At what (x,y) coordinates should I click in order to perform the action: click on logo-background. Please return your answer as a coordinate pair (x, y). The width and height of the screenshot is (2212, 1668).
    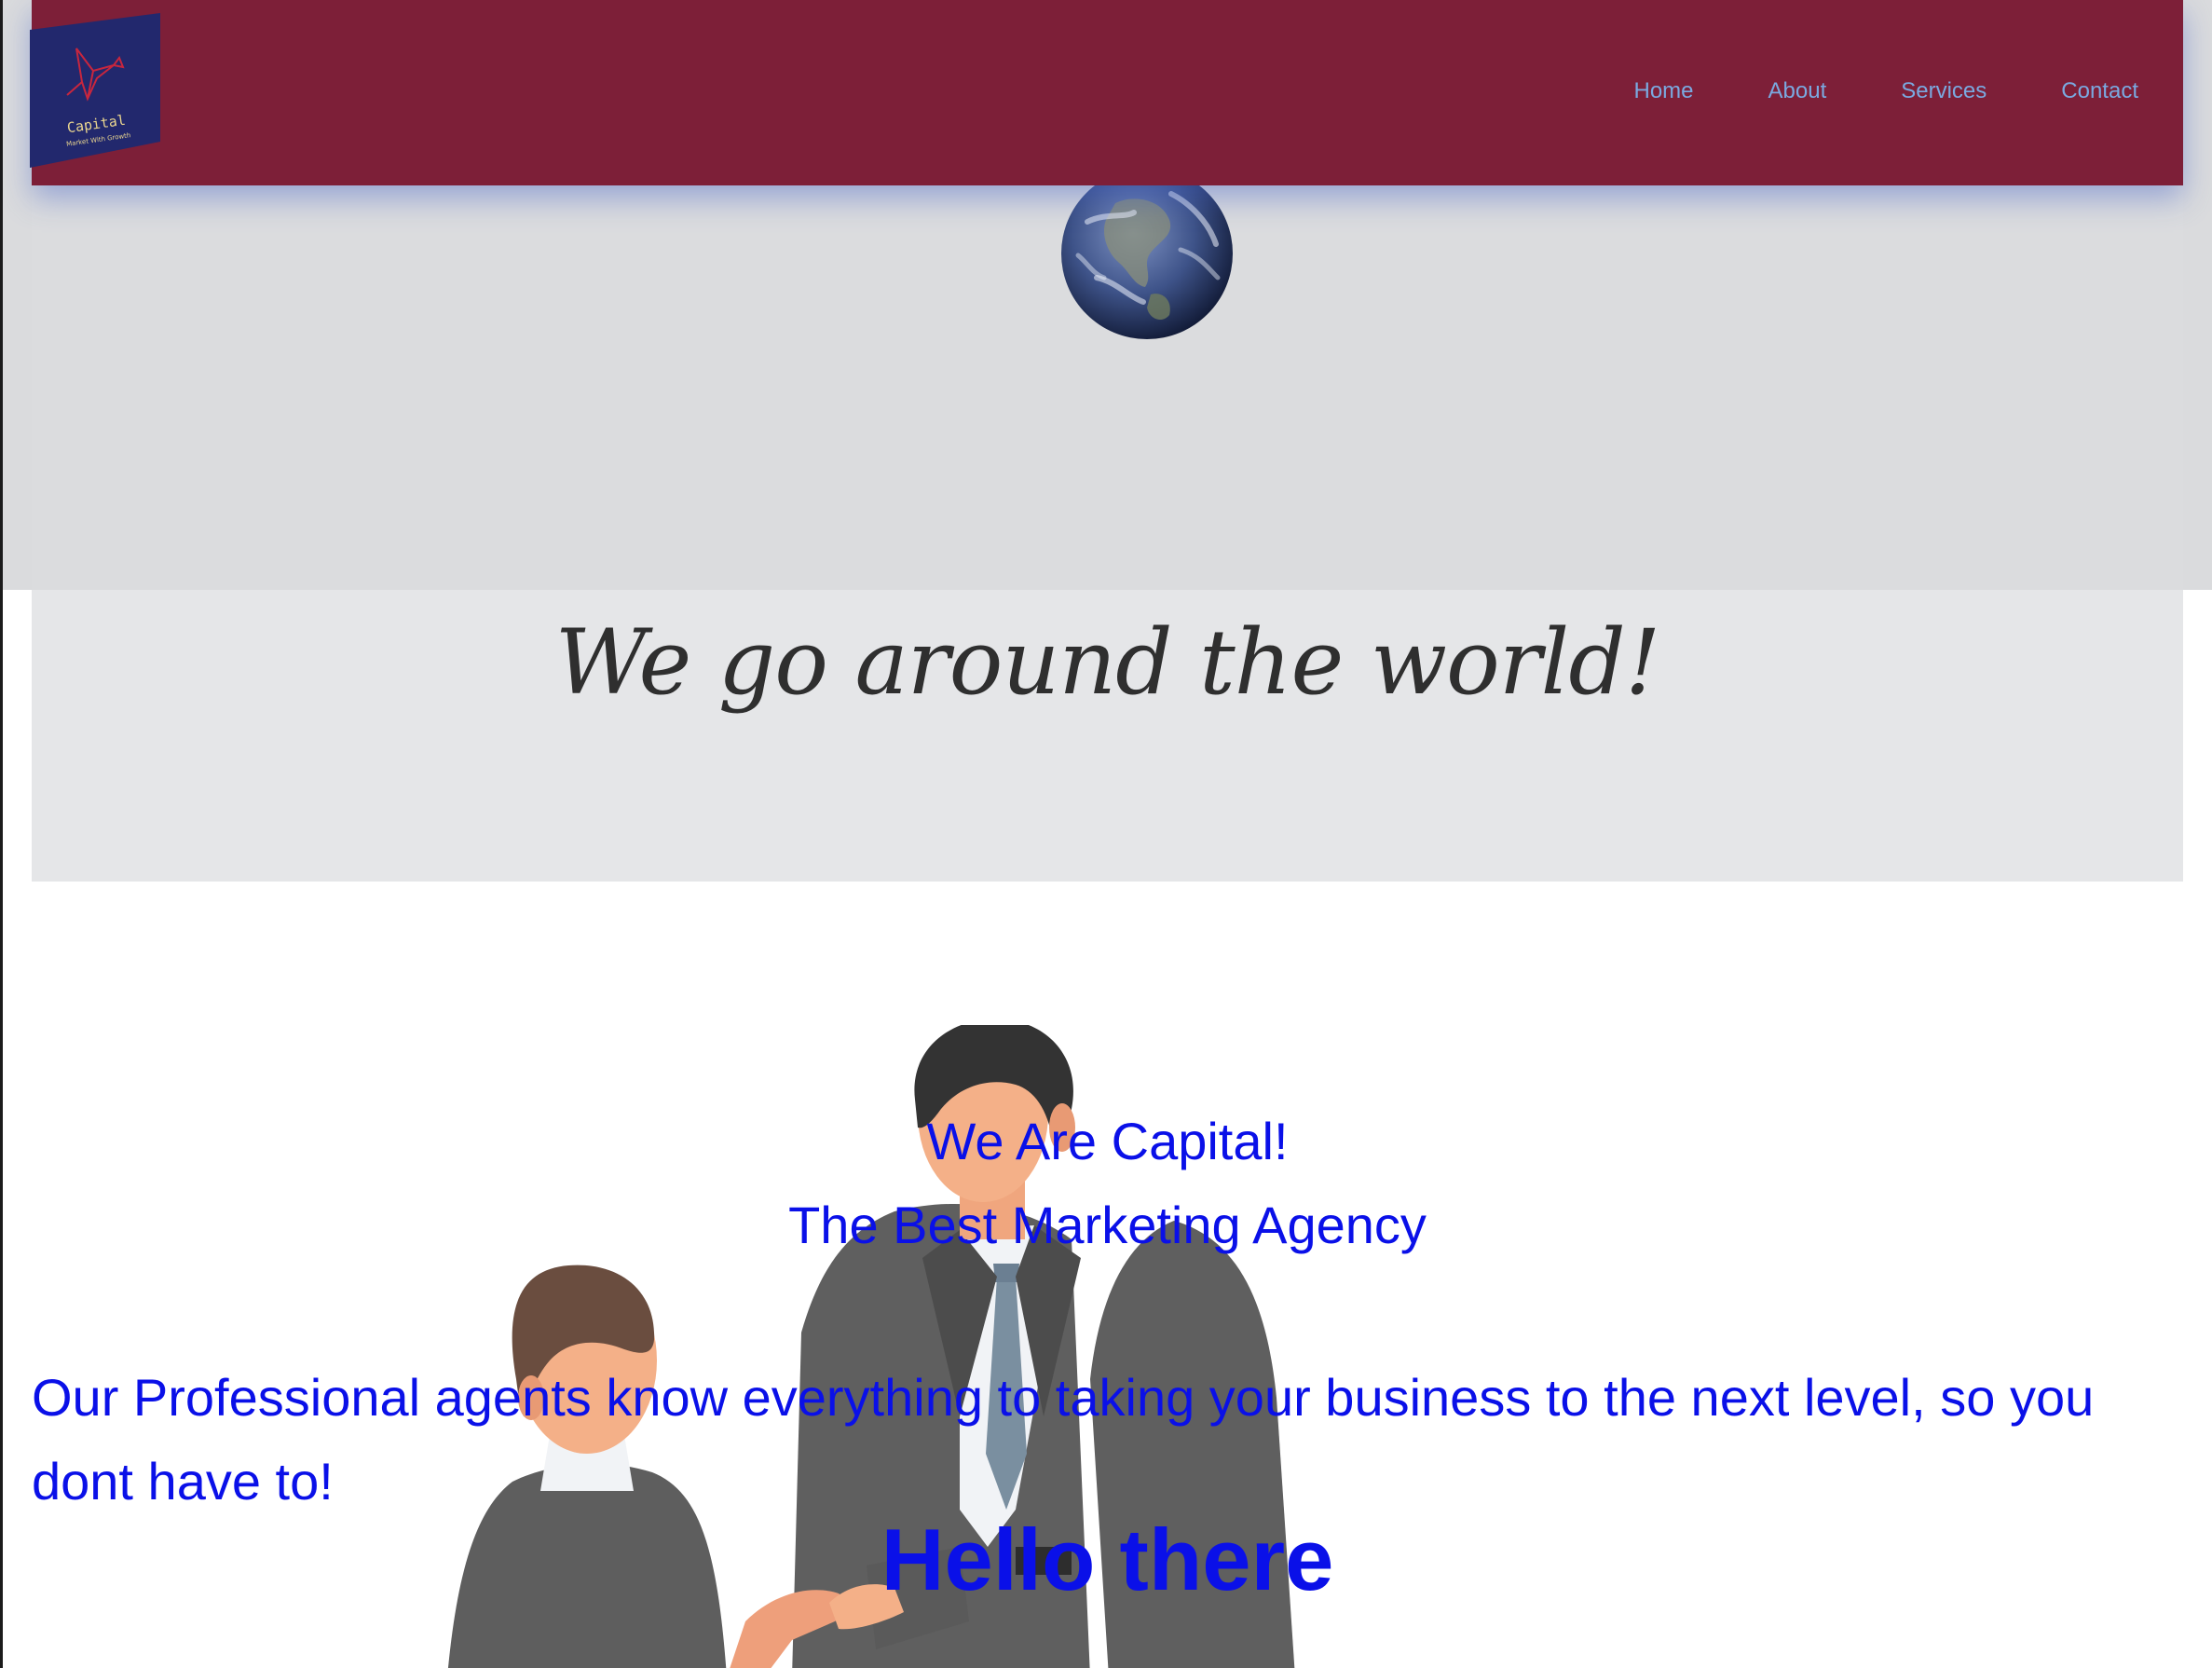
    Looking at the image, I should click on (95, 90).